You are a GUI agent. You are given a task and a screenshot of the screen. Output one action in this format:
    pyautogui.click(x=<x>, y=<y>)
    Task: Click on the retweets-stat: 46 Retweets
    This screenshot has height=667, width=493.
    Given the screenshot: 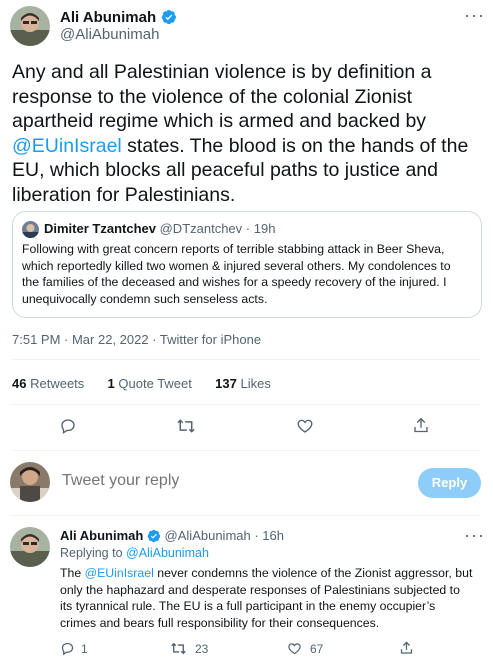 What is the action you would take?
    pyautogui.click(x=48, y=383)
    